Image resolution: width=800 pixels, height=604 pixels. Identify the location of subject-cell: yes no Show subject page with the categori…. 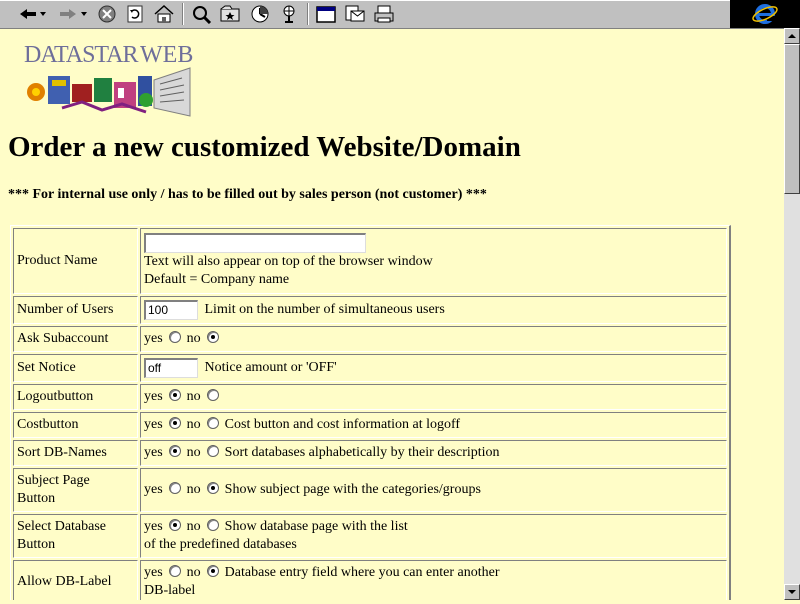
(433, 490).